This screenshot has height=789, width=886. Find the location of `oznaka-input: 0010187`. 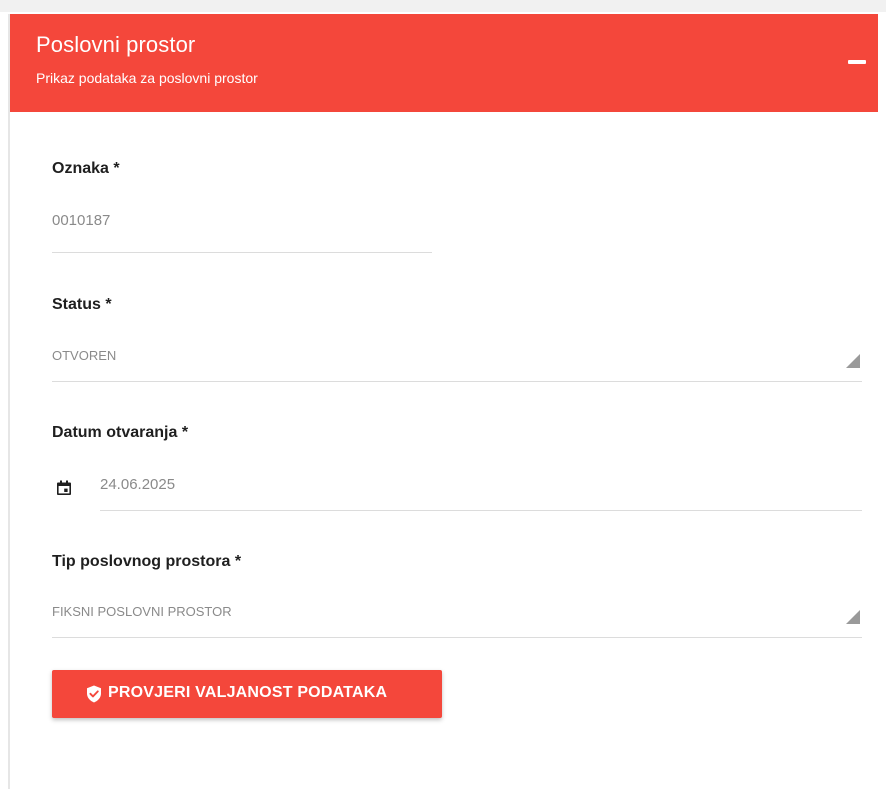

oznaka-input: 0010187 is located at coordinates (81, 220).